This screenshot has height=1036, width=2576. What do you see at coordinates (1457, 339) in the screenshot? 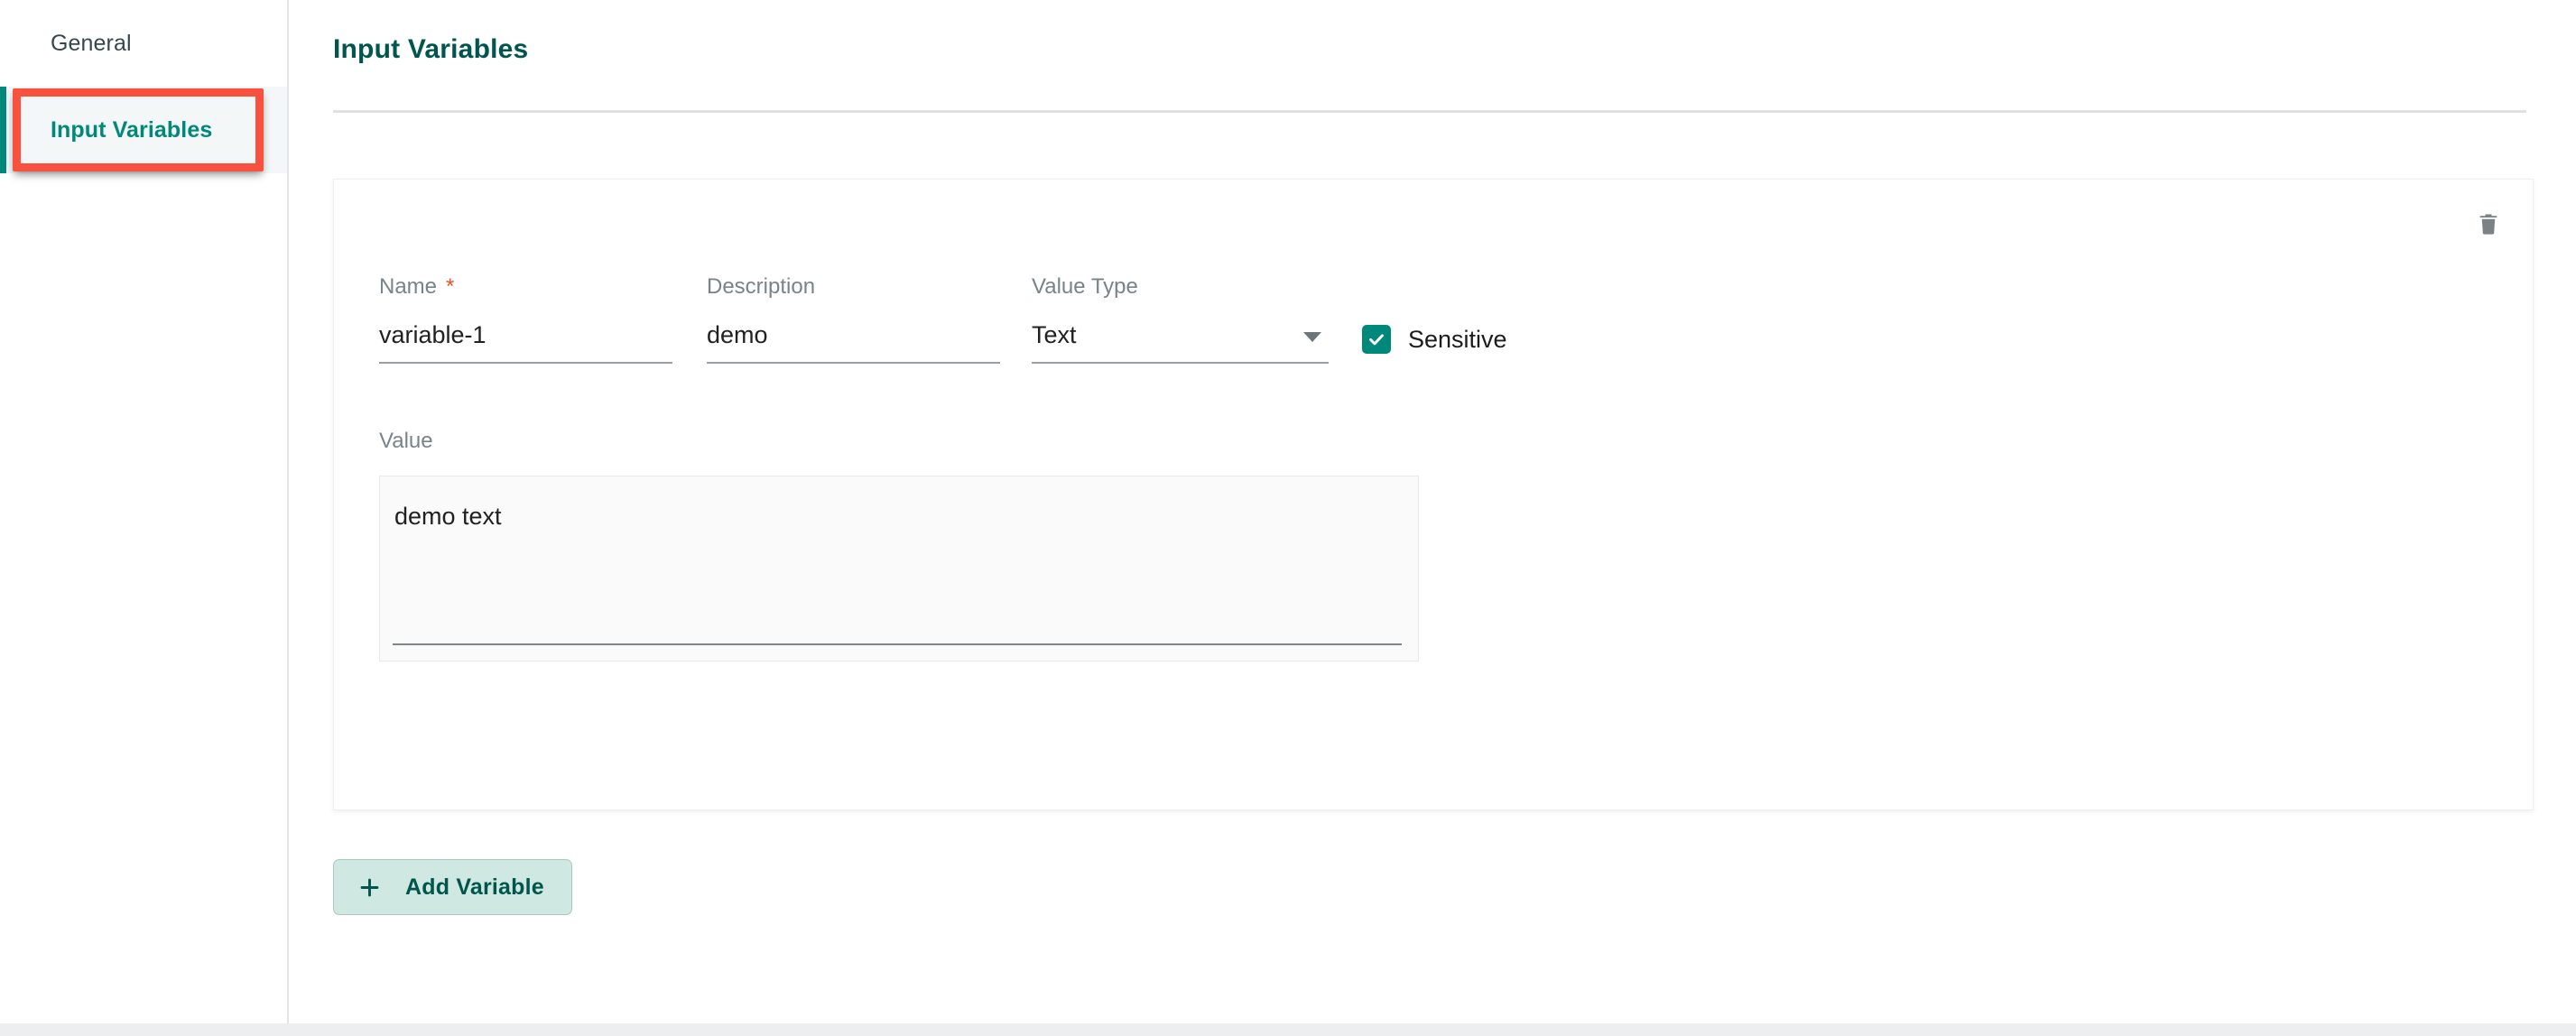
I see `sensitive-label: Sensitive` at bounding box center [1457, 339].